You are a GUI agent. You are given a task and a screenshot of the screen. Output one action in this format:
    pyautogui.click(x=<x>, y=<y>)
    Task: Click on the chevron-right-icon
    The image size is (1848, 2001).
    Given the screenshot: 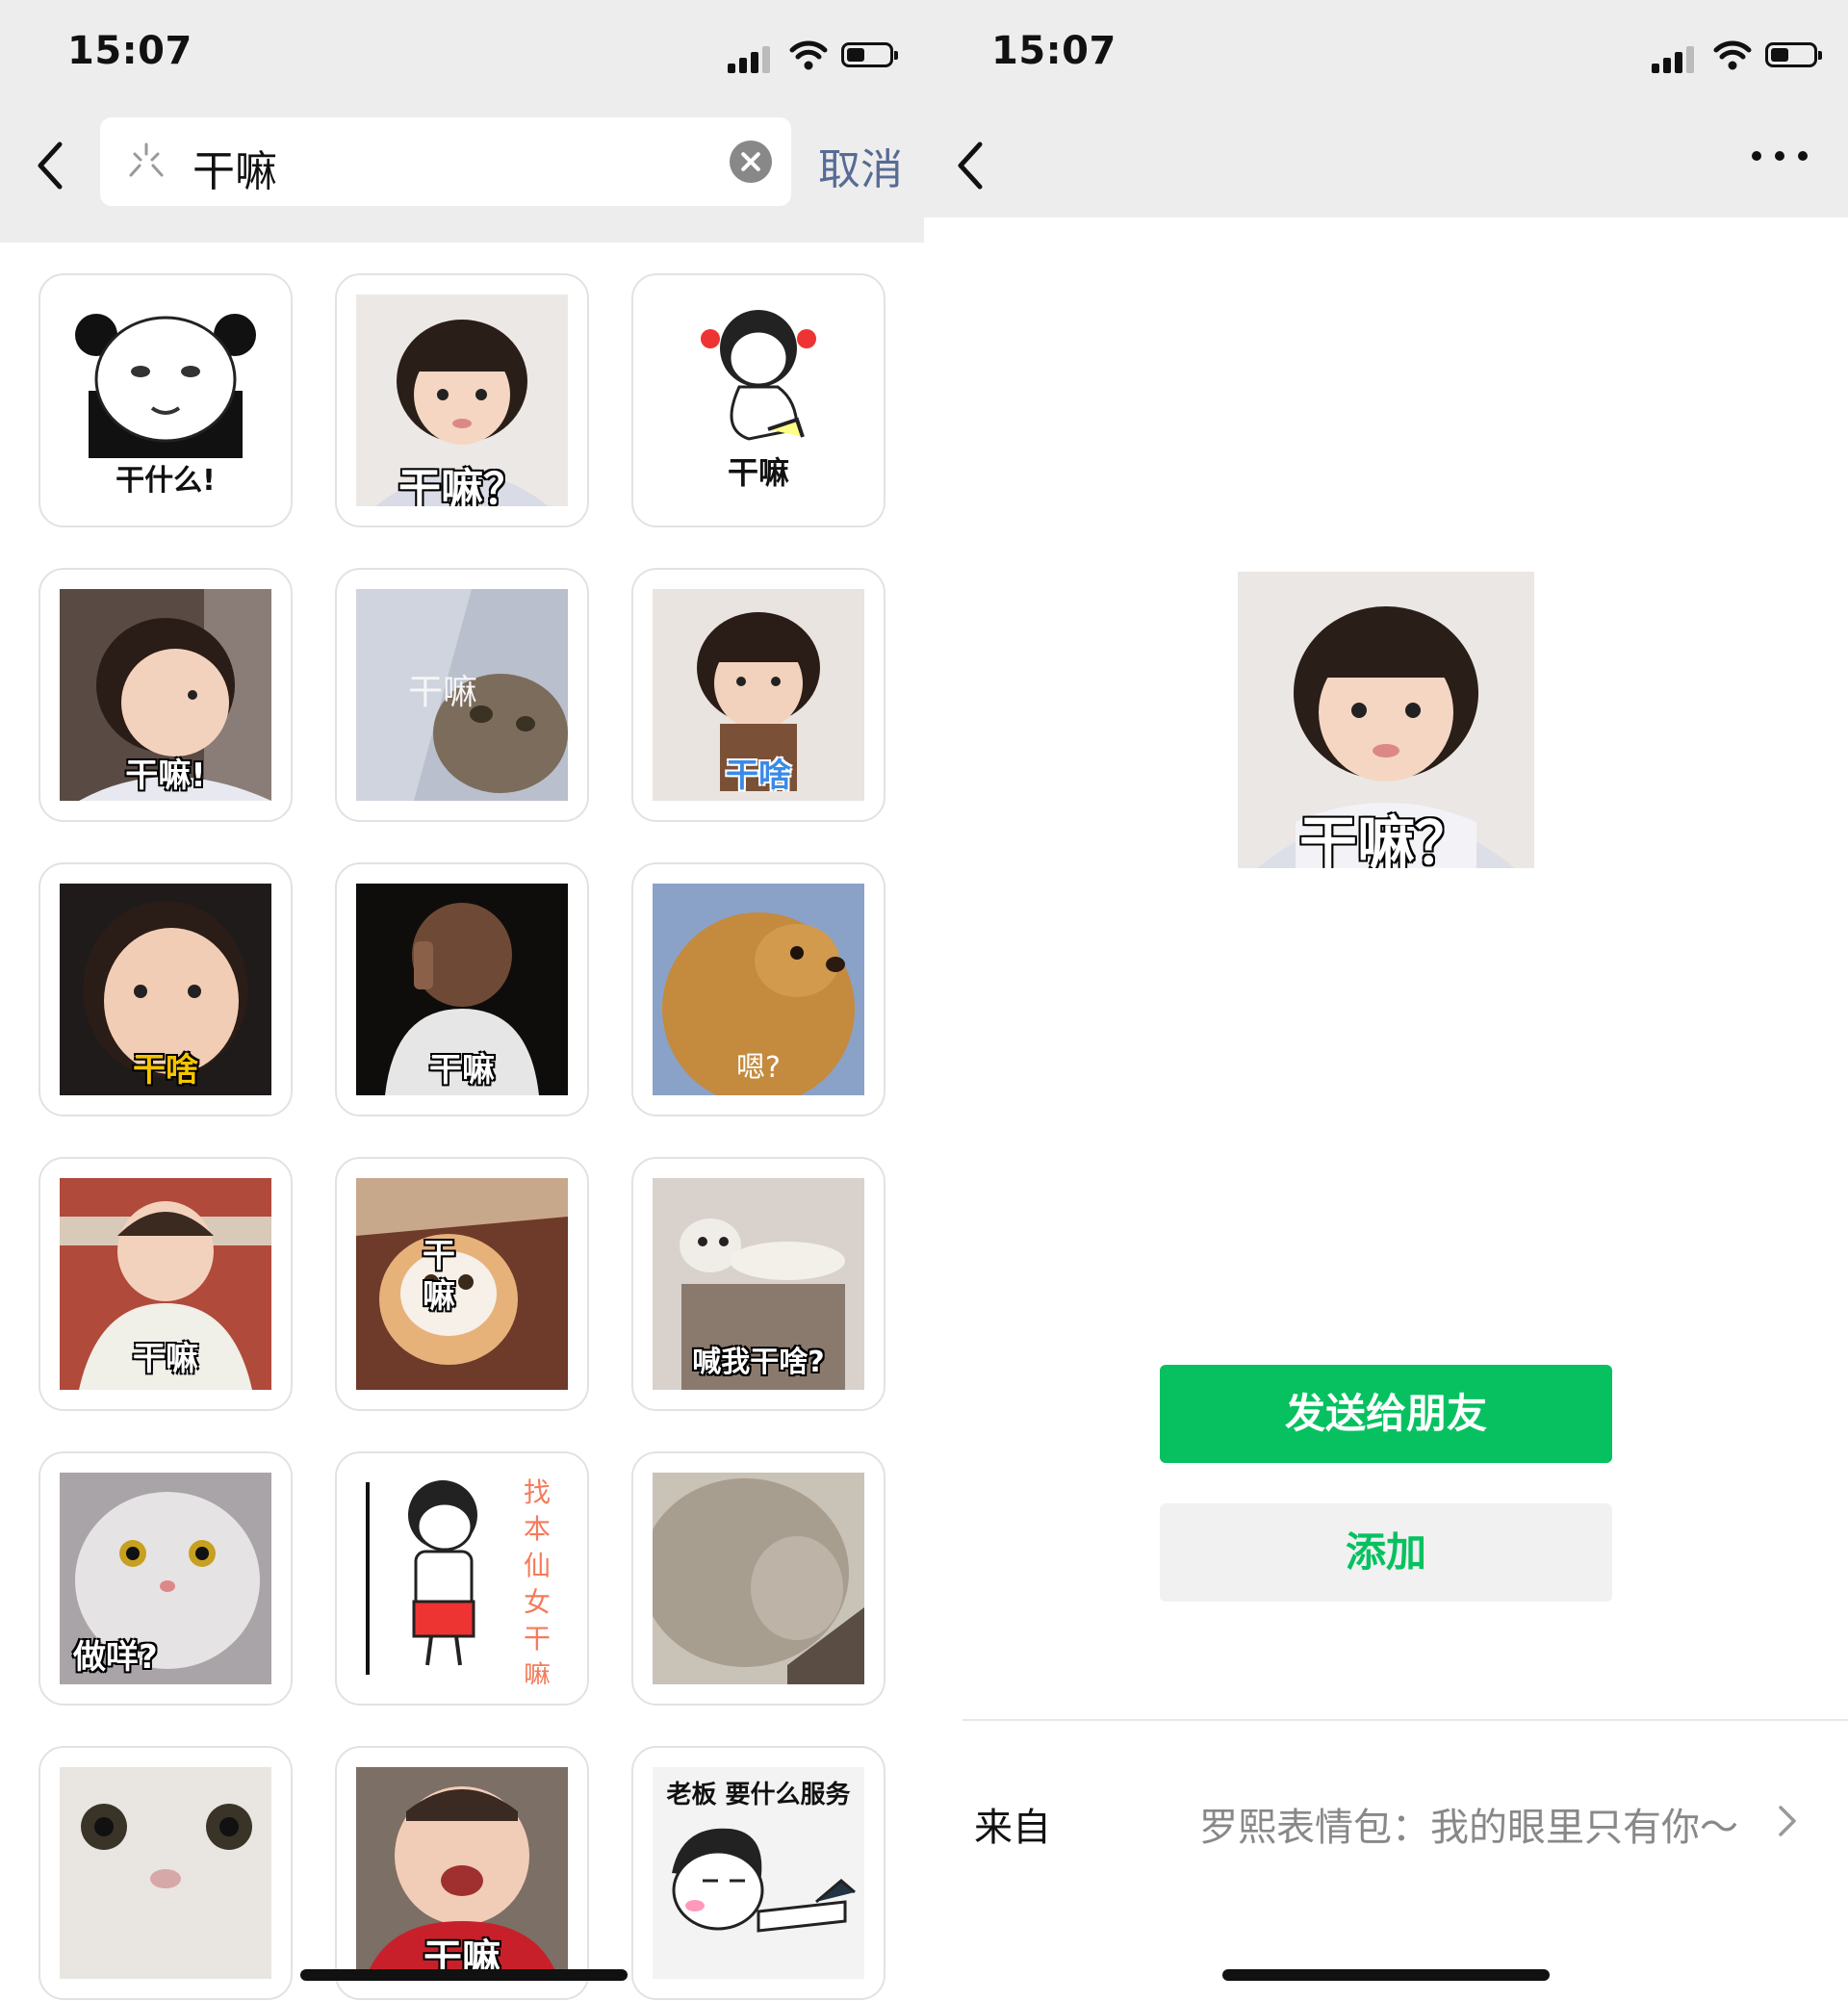 What is the action you would take?
    pyautogui.click(x=1787, y=1821)
    